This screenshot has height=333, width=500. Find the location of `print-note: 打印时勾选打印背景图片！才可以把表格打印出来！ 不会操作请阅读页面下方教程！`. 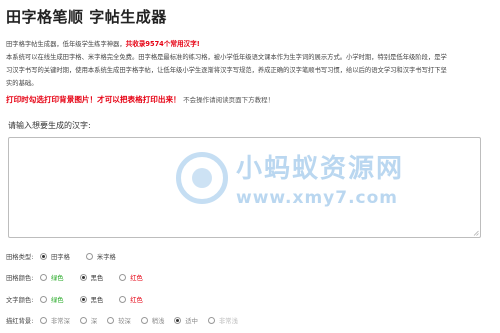

print-note: 打印时勾选打印背景图片！才可以把表格打印出来！ 不会操作请阅读页面下方教程！ is located at coordinates (140, 100).